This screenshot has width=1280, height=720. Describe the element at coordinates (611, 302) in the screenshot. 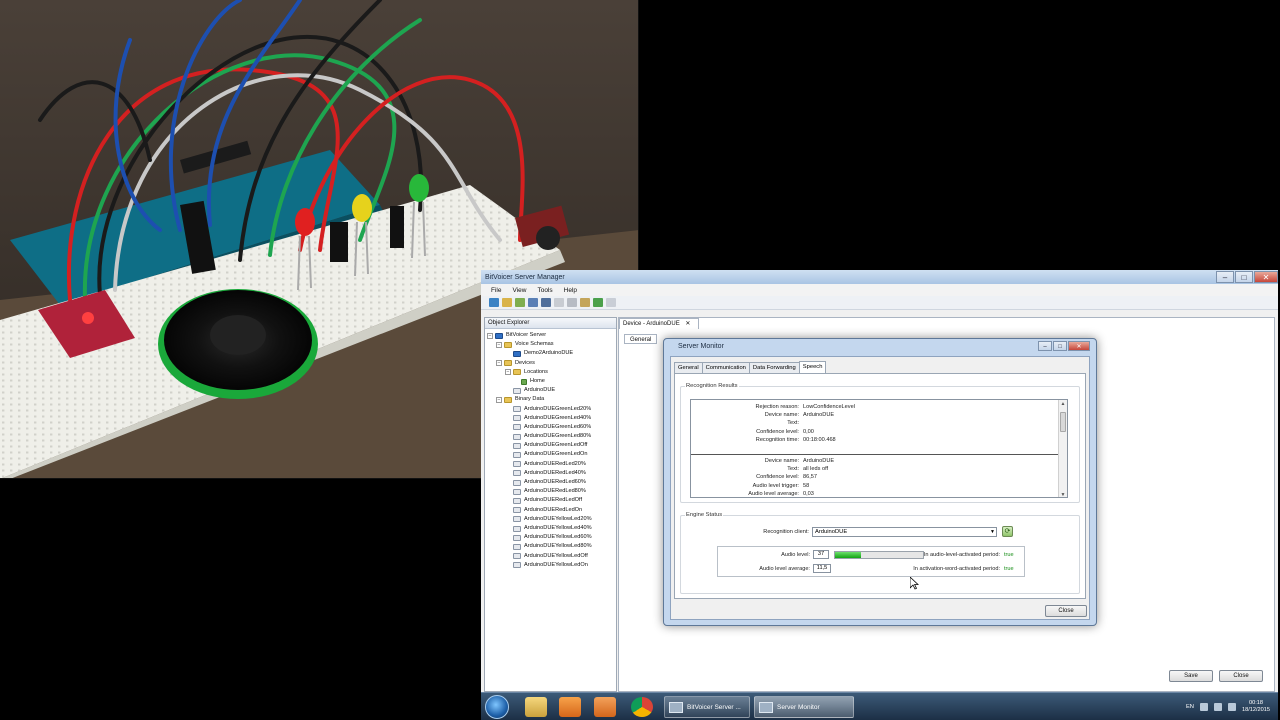

I see `delete-icon` at that location.